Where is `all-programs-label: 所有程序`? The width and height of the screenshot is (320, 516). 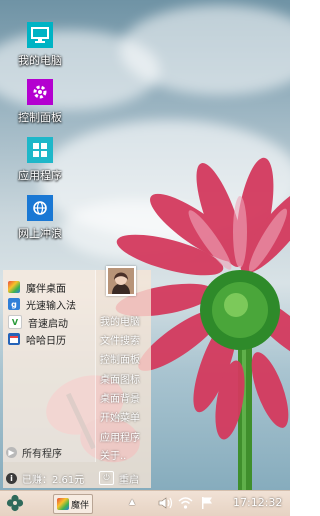 all-programs-label: 所有程序 is located at coordinates (42, 454).